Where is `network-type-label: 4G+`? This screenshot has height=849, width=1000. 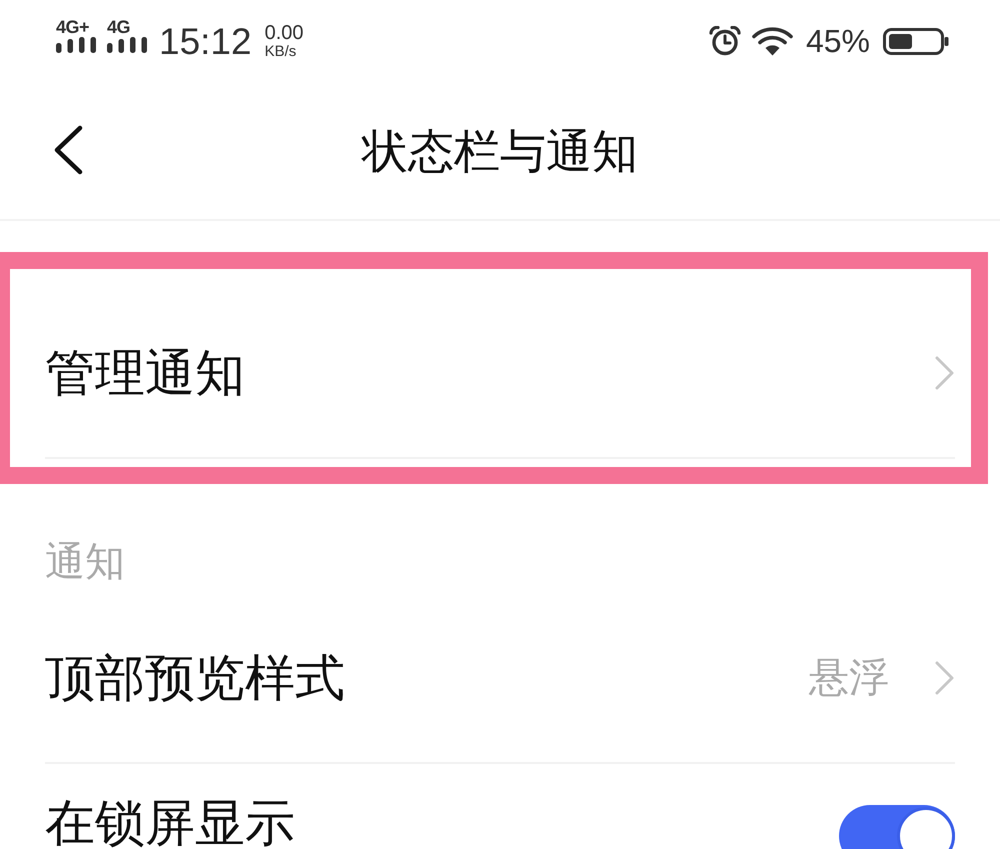 network-type-label: 4G+ is located at coordinates (73, 27).